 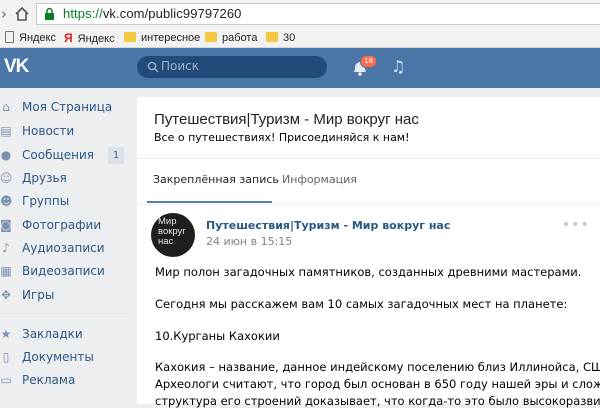 What do you see at coordinates (64, 249) in the screenshot?
I see `sidebar-item-audio: ♪ Аудиозаписи` at bounding box center [64, 249].